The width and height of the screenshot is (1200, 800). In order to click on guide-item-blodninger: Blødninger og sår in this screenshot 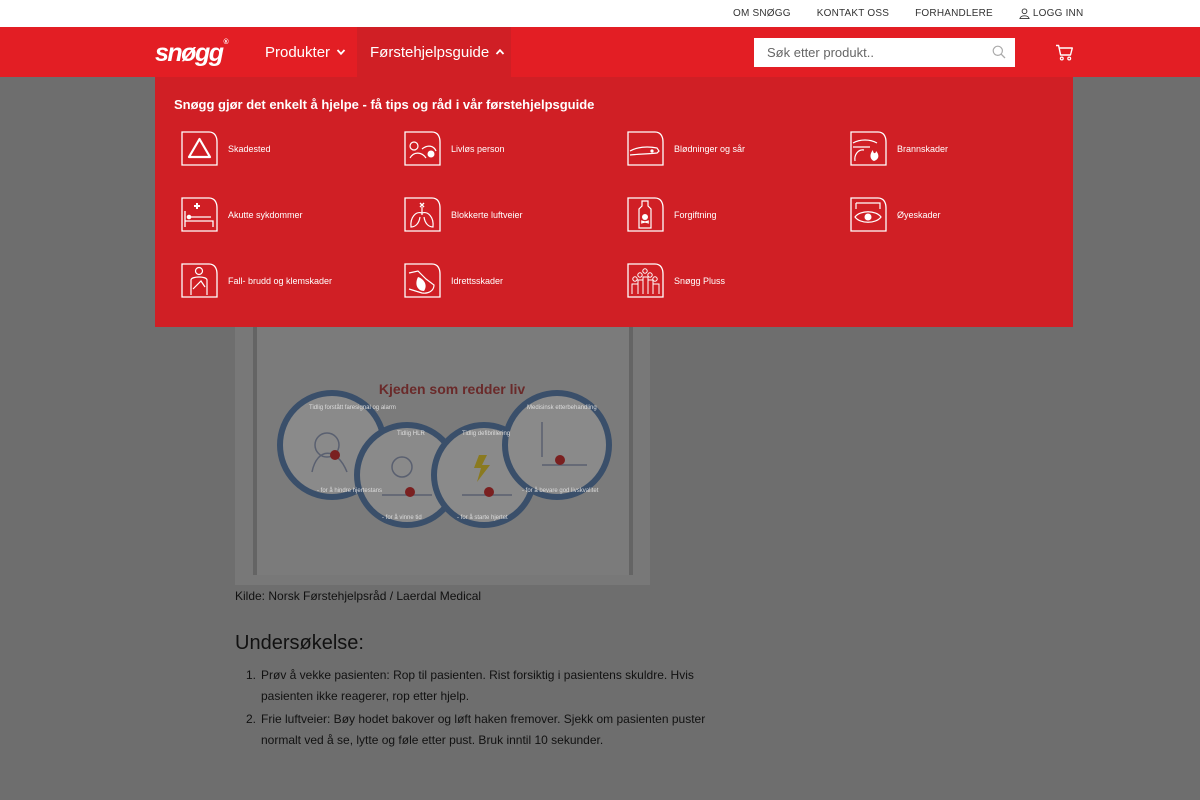, I will do `click(686, 148)`.